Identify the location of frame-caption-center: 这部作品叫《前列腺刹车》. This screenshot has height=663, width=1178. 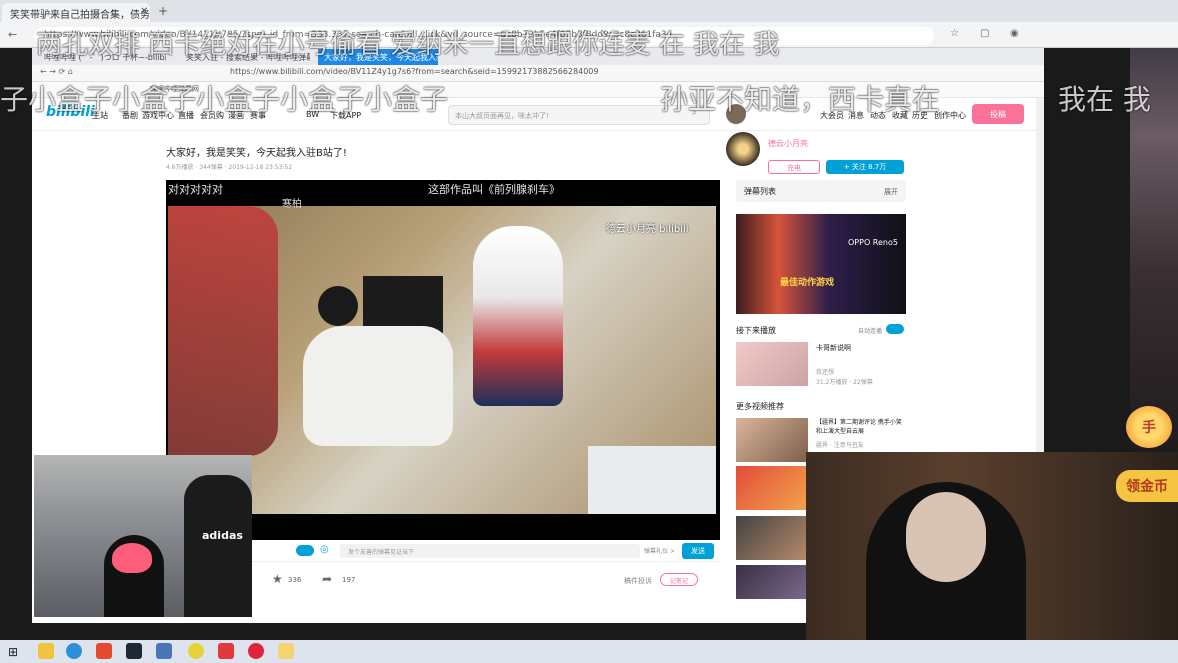
(494, 189).